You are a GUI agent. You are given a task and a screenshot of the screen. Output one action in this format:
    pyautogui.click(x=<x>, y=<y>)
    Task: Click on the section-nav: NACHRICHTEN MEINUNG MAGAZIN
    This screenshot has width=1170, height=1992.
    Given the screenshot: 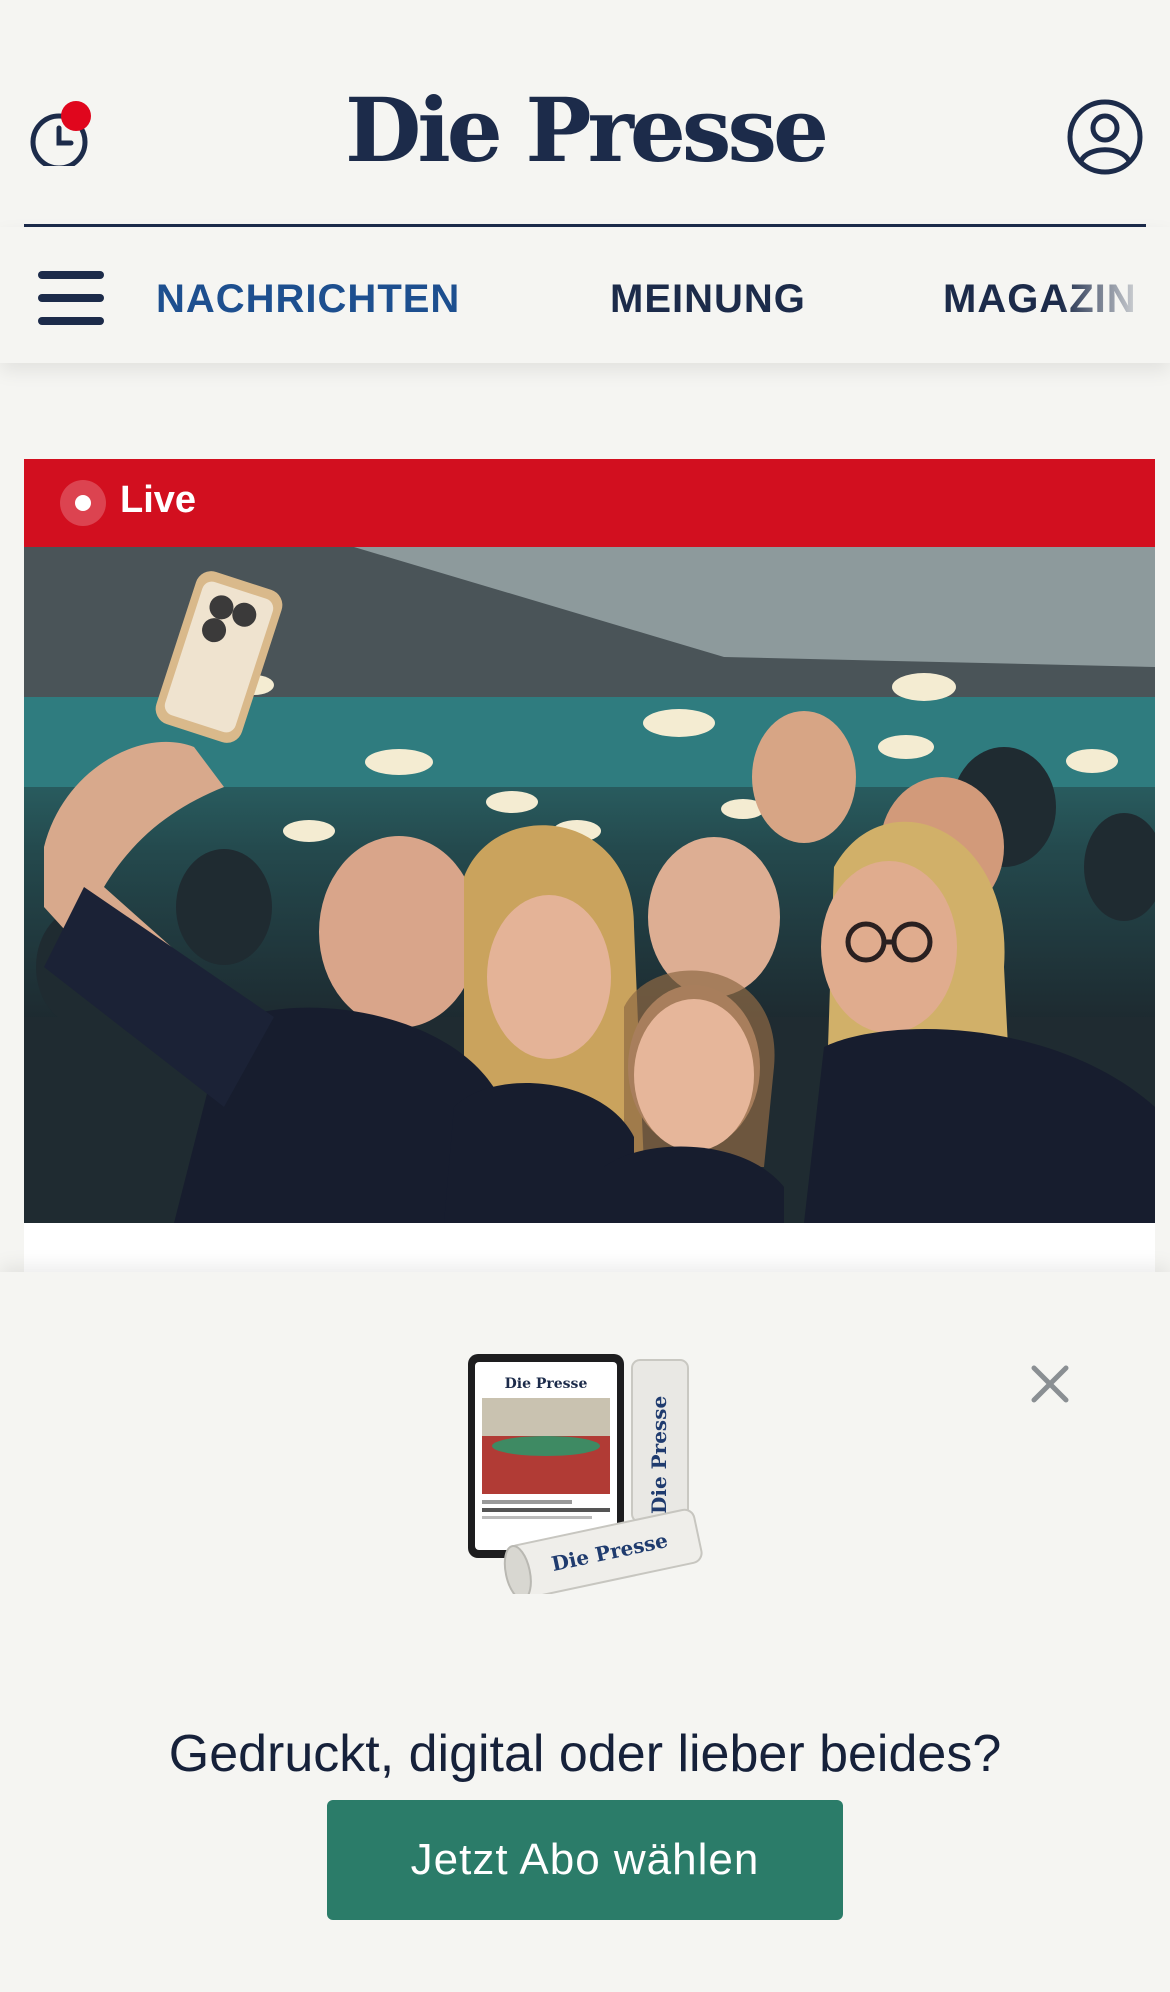 What is the action you would take?
    pyautogui.click(x=585, y=295)
    